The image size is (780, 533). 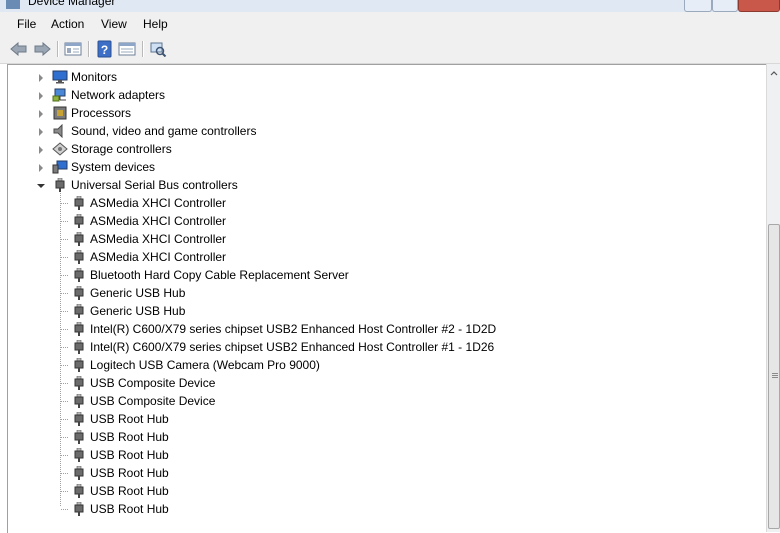 What do you see at coordinates (42, 49) in the screenshot?
I see `forward-icon` at bounding box center [42, 49].